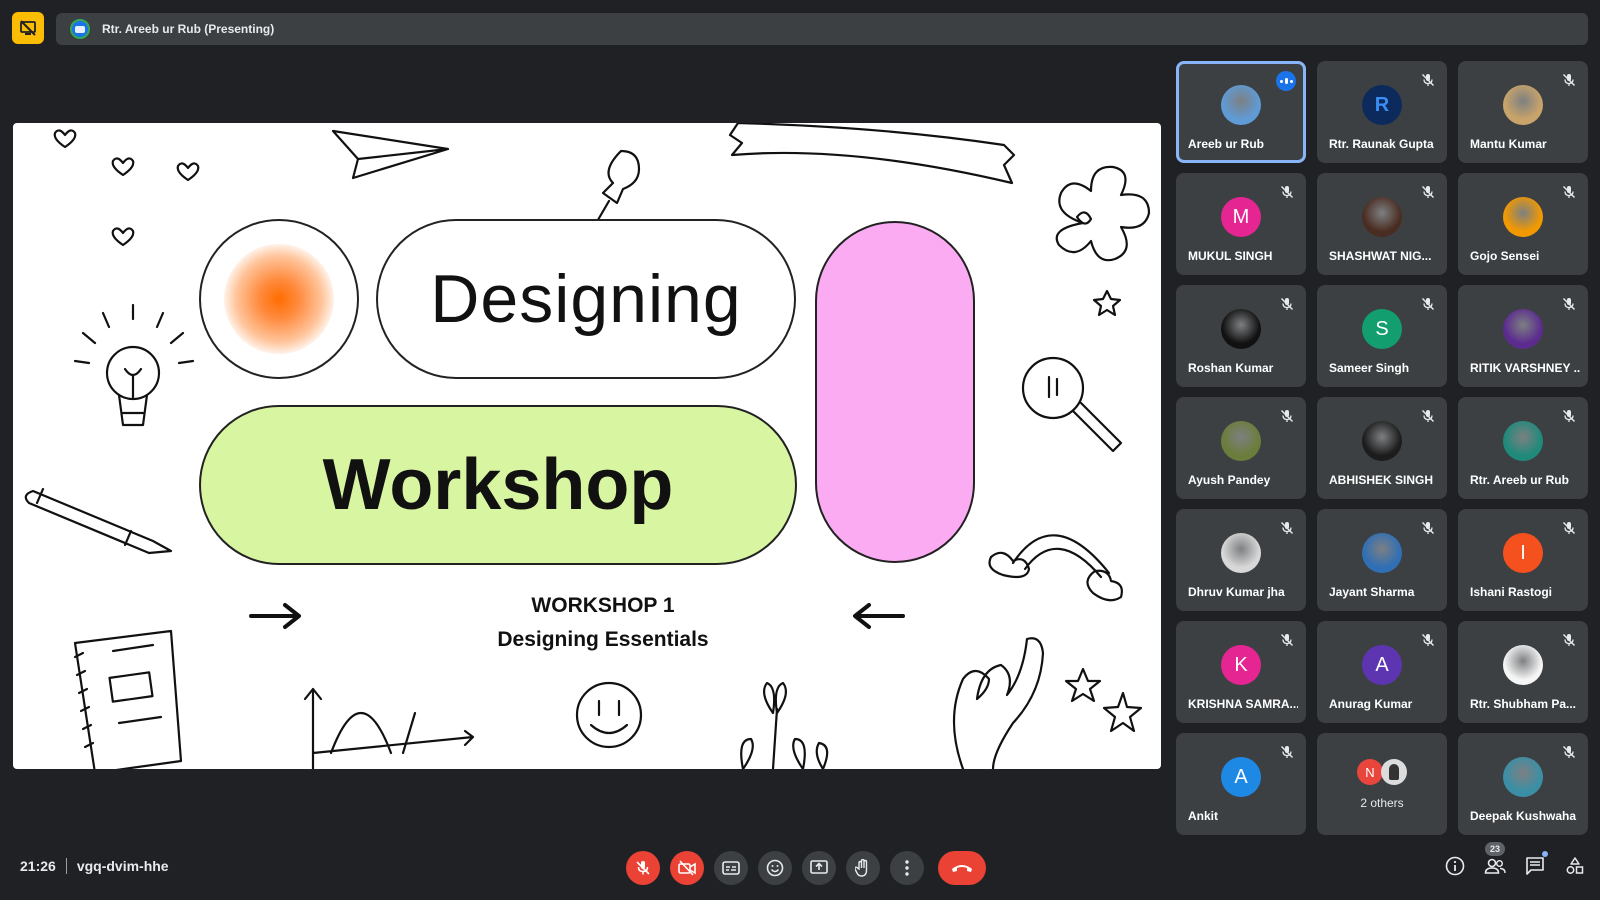  I want to click on participant-avatar: I, so click(1523, 553).